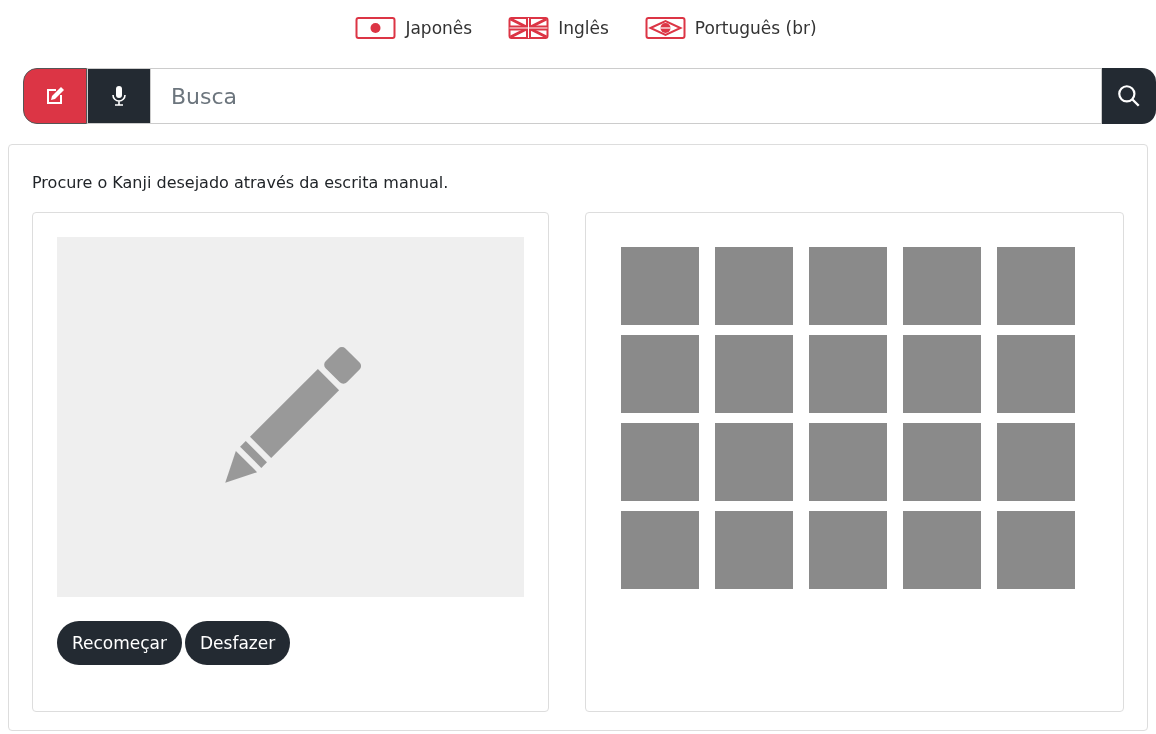  What do you see at coordinates (376, 28) in the screenshot?
I see `japan-flag-icon` at bounding box center [376, 28].